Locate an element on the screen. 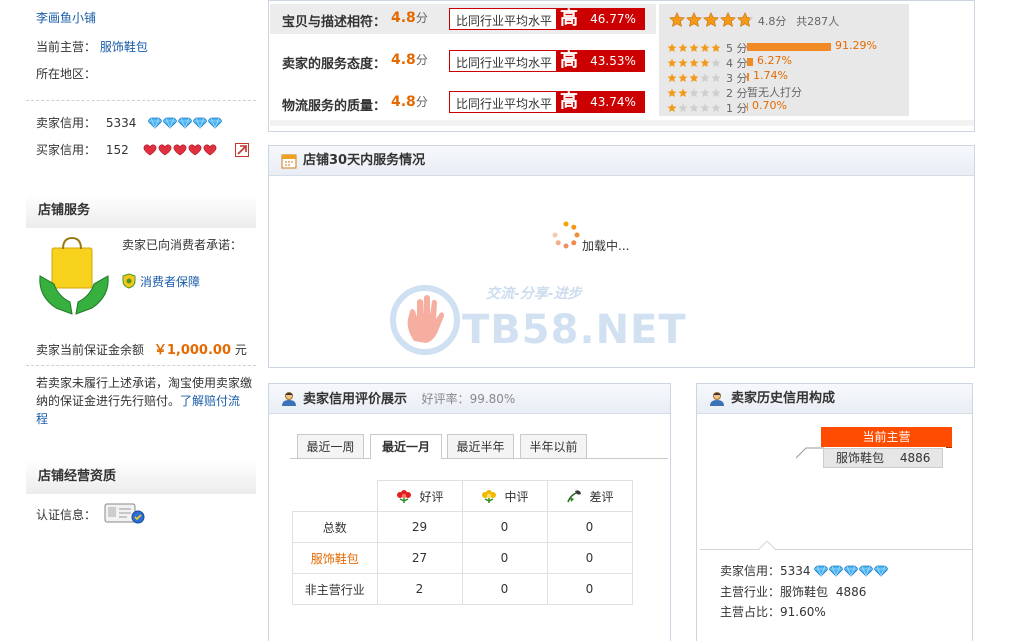 Image resolution: width=1026 pixels, height=641 pixels. tab-last-month: 最近一月 is located at coordinates (406, 446).